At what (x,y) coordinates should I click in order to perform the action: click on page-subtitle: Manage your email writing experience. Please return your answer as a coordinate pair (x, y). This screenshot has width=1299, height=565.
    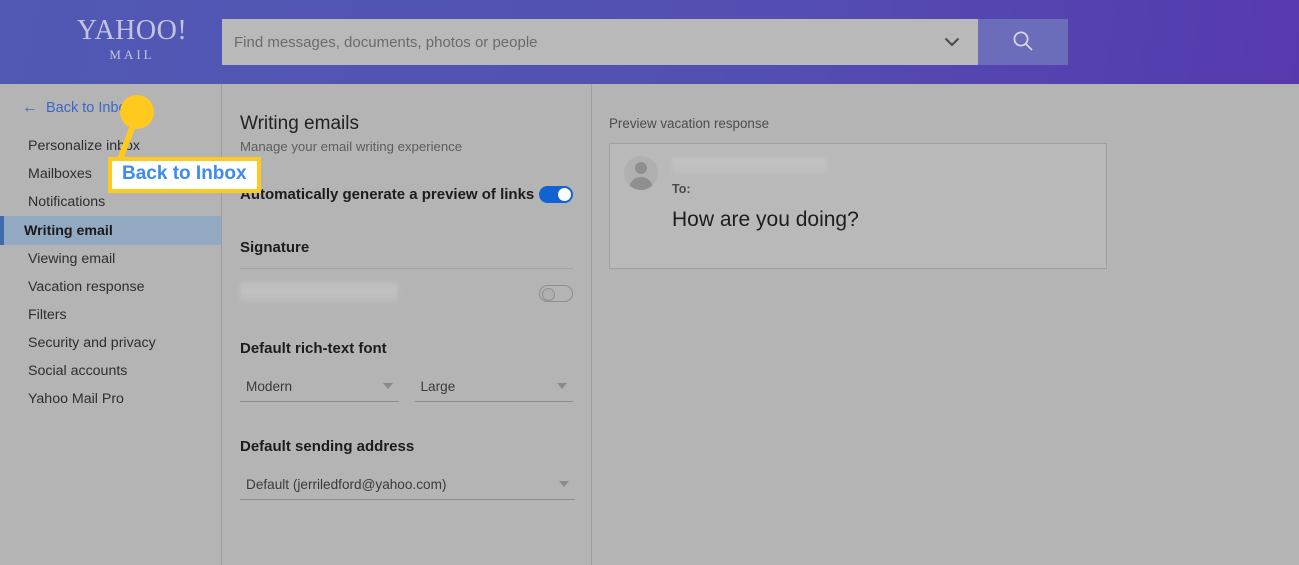
    Looking at the image, I should click on (351, 146).